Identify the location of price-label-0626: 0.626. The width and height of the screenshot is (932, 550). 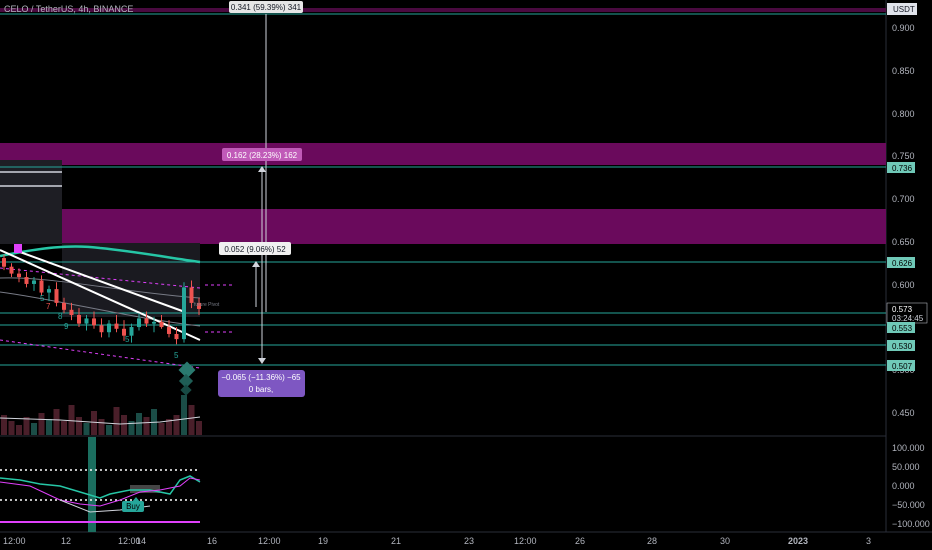
(901, 262).